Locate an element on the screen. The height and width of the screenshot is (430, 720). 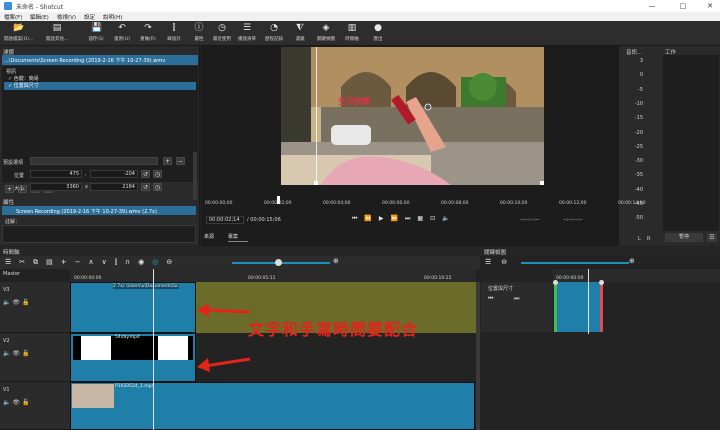
overwrite-icon: ∨ is located at coordinates (104, 262).